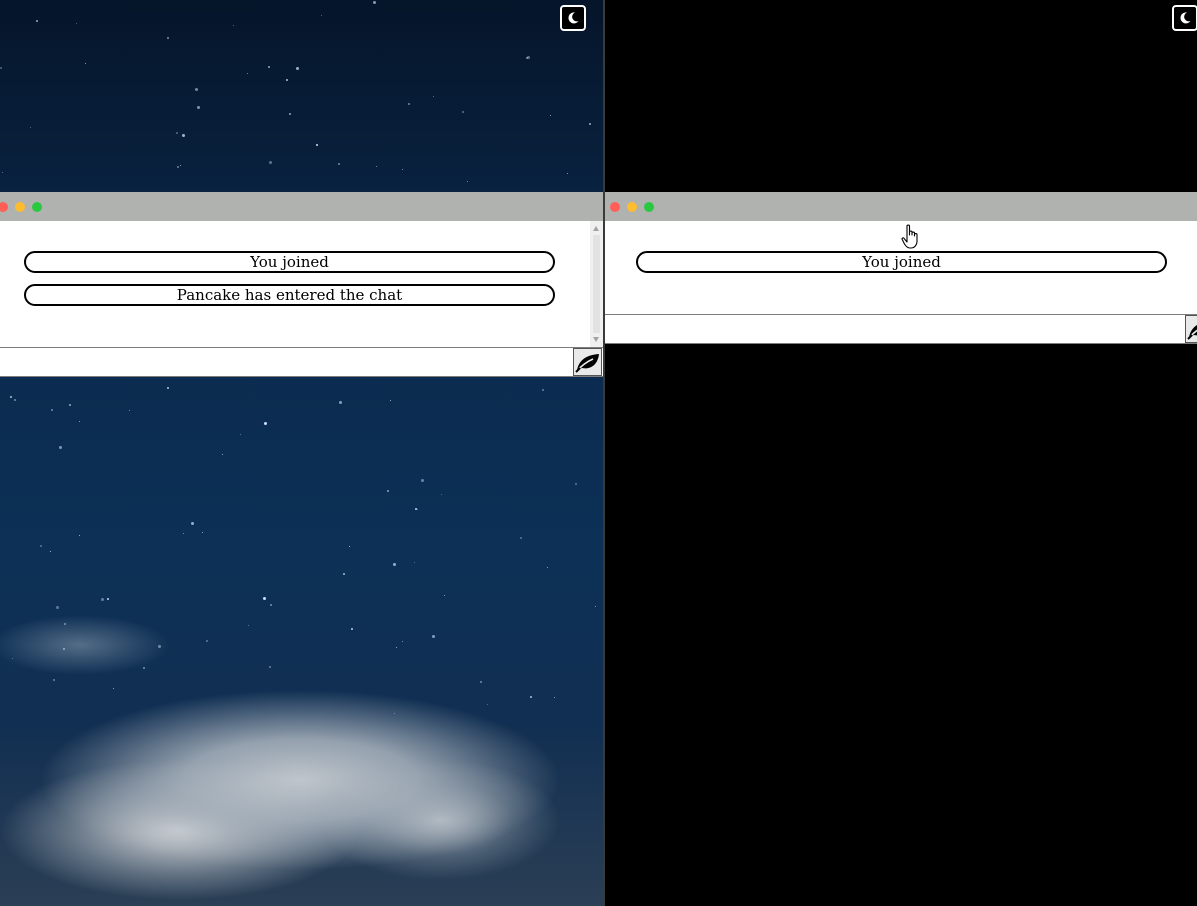  I want to click on chat-message: You joined, so click(901, 262).